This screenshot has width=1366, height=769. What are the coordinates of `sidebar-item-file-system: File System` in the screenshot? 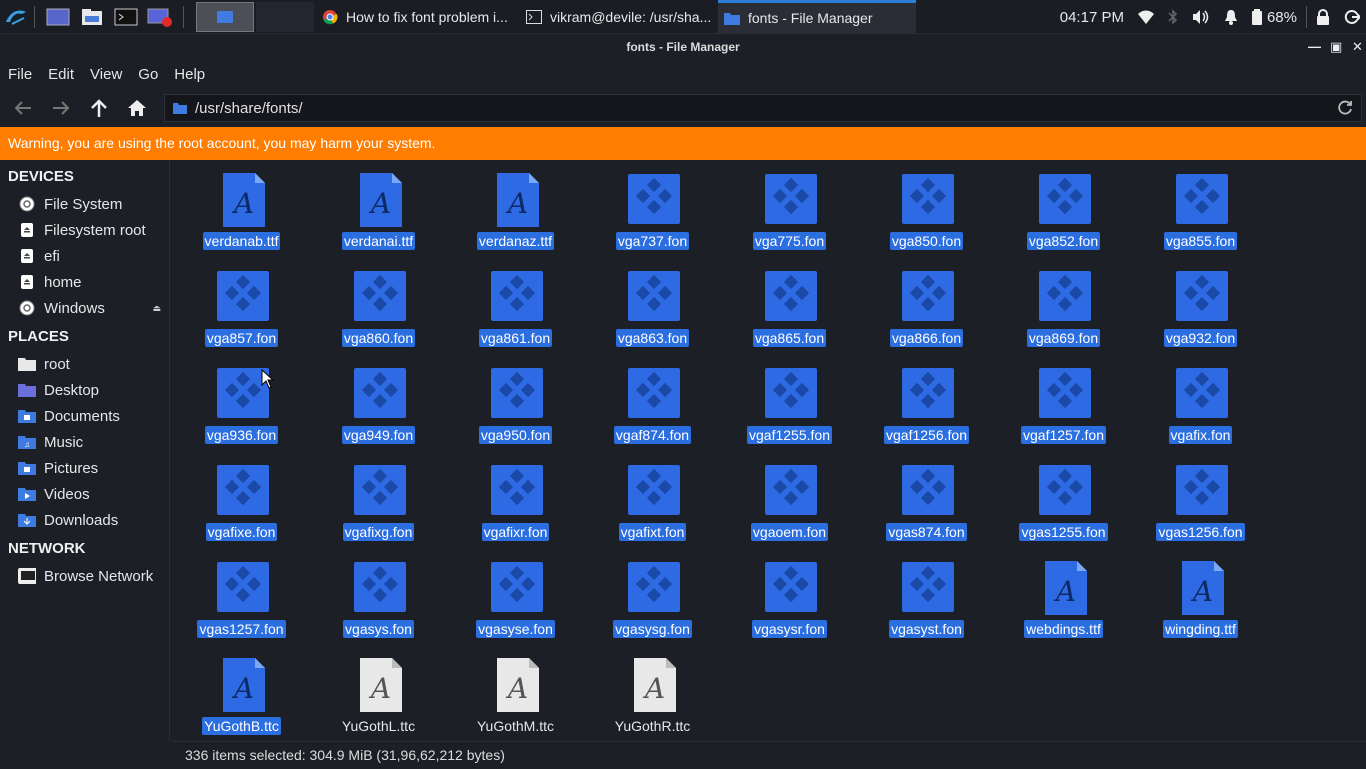 It's located at (84, 204).